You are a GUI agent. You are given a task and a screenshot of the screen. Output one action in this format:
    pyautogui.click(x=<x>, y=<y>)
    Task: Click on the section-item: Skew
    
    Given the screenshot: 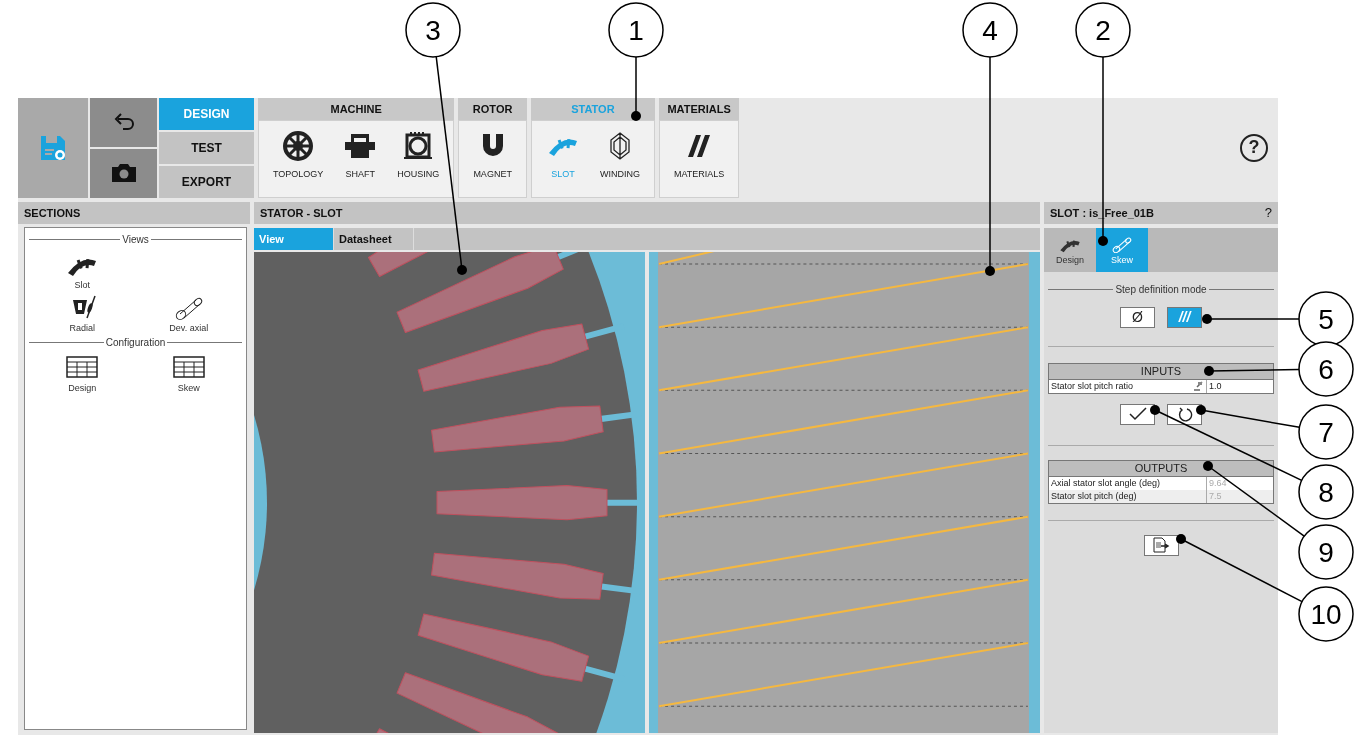 What is the action you would take?
    pyautogui.click(x=188, y=373)
    